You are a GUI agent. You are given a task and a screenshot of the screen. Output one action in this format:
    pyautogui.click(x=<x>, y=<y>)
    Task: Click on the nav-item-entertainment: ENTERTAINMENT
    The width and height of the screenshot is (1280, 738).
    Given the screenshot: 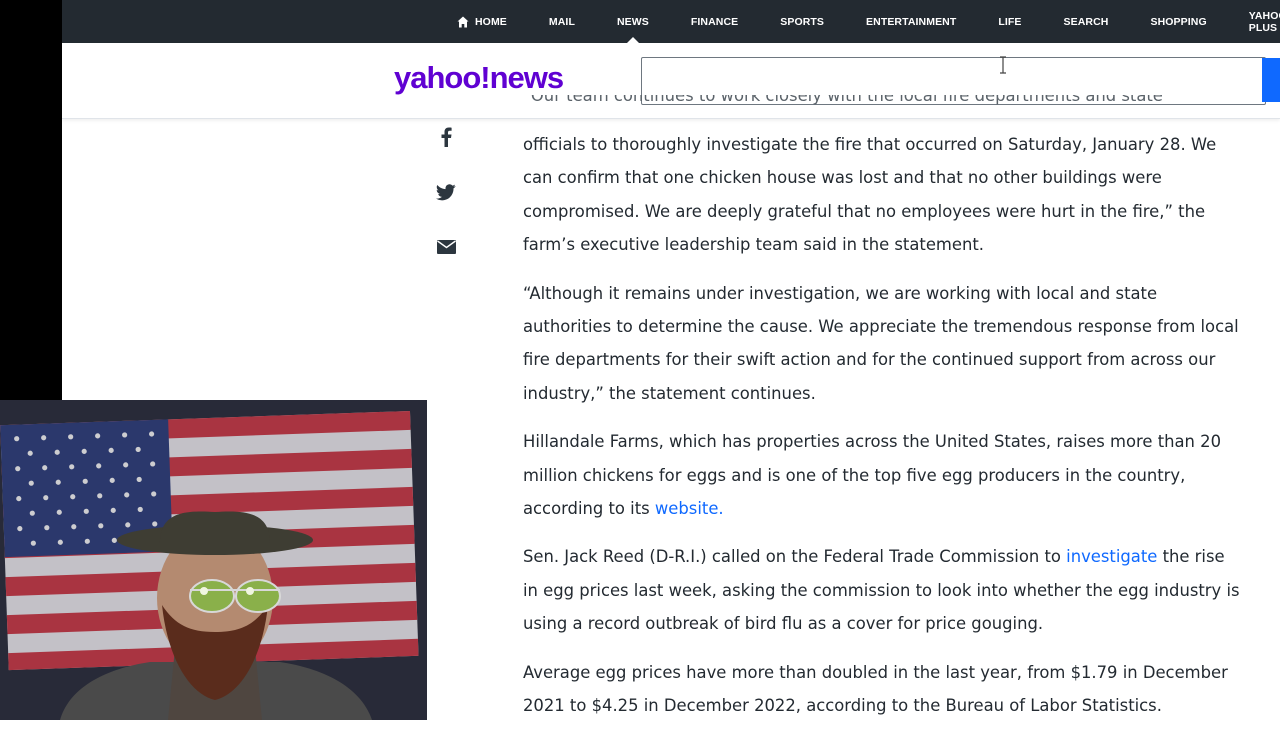 What is the action you would take?
    pyautogui.click(x=911, y=21)
    